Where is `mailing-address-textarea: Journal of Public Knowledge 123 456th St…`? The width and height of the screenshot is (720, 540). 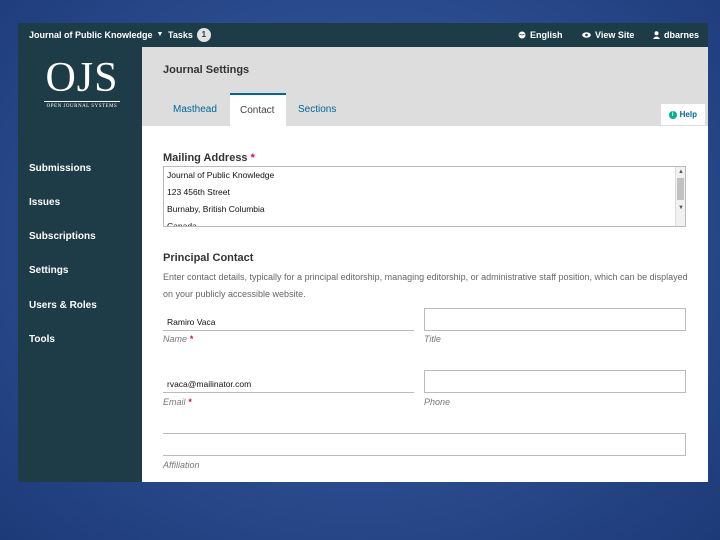 mailing-address-textarea: Journal of Public Knowledge 123 456th St… is located at coordinates (424, 196).